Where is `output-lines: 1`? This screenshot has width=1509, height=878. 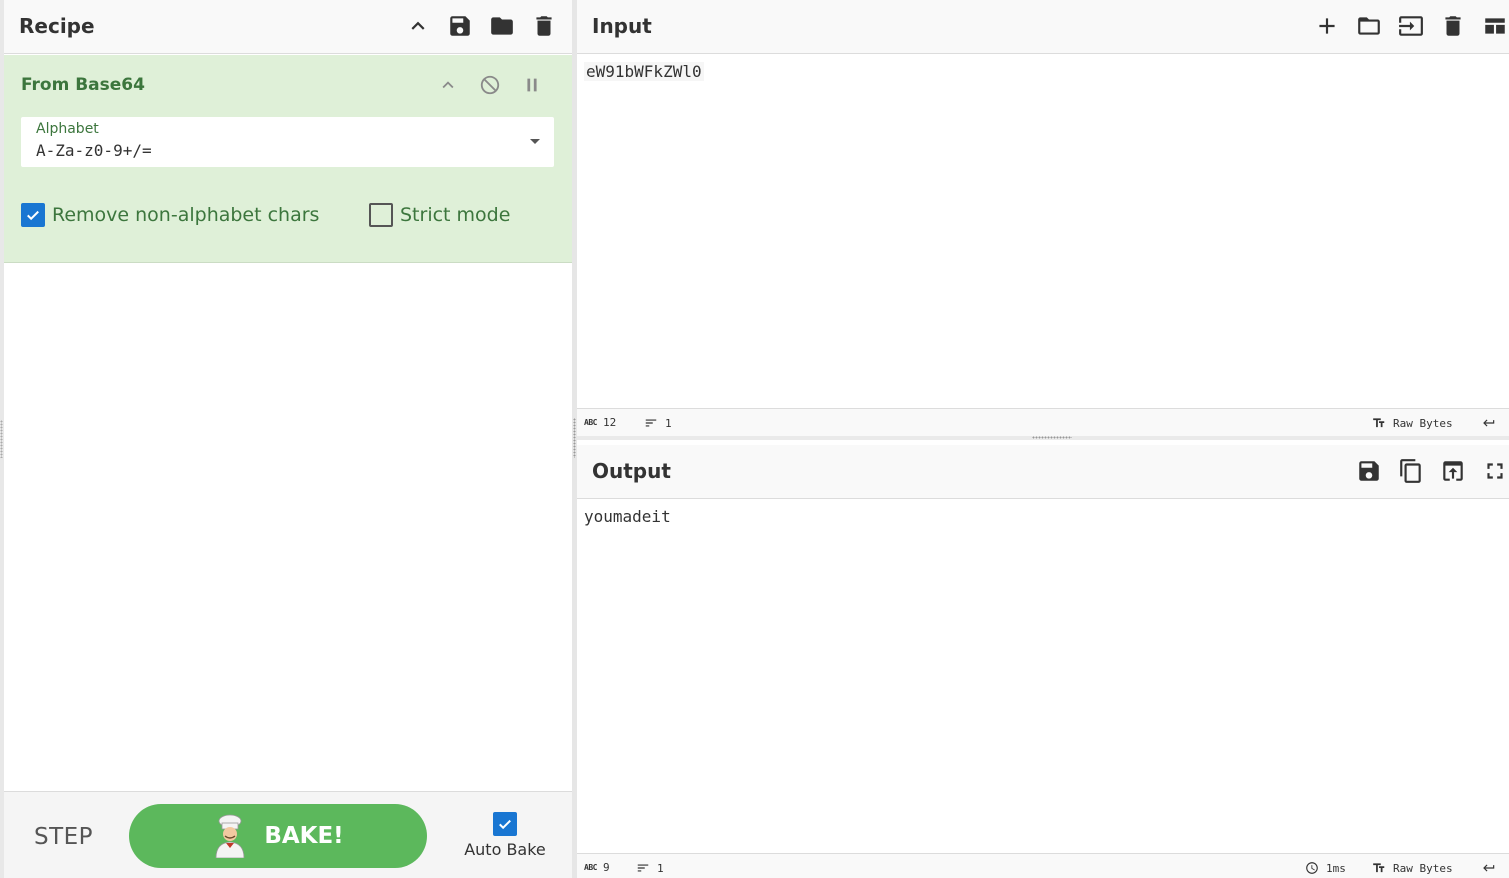 output-lines: 1 is located at coordinates (660, 868).